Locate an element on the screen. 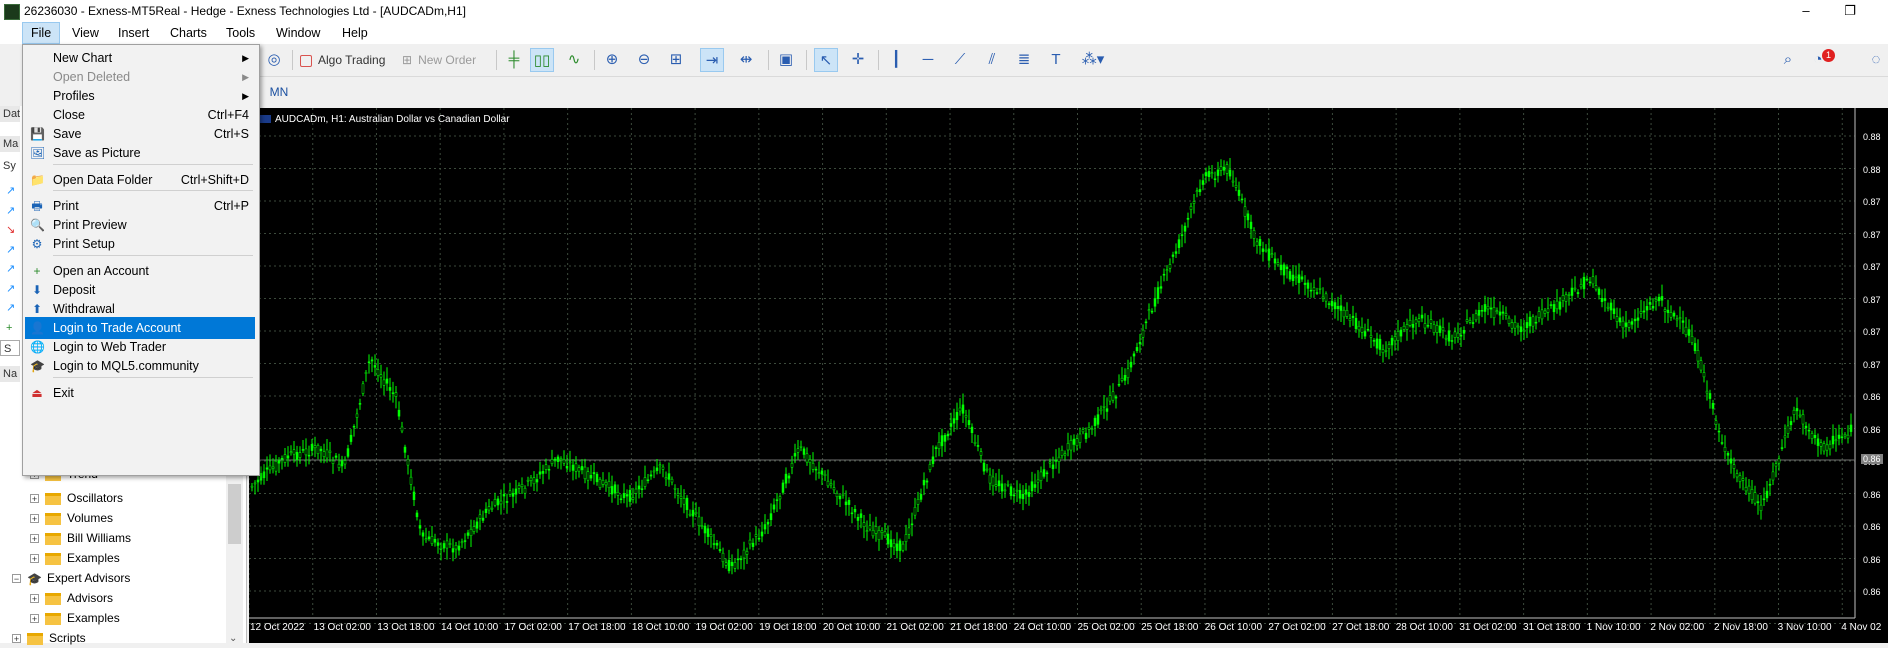 This screenshot has width=1888, height=648. time-axis-label: 24 Oct 10:00 is located at coordinates (1042, 627).